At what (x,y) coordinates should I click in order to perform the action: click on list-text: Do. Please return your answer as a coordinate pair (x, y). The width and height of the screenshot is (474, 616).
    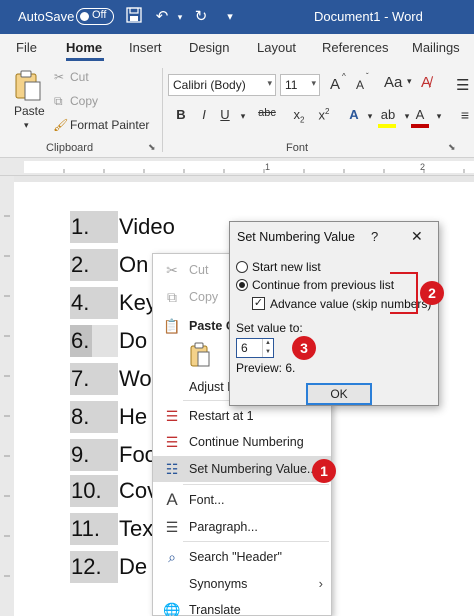
    Looking at the image, I should click on (133, 340).